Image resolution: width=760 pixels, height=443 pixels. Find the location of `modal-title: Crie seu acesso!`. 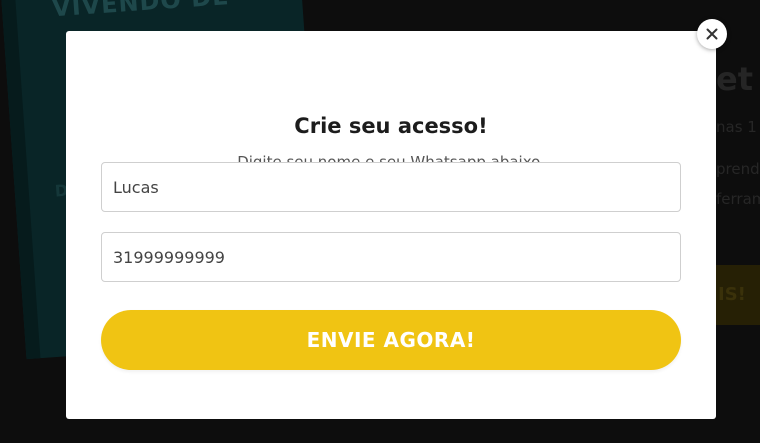

modal-title: Crie seu acesso! is located at coordinates (391, 126).